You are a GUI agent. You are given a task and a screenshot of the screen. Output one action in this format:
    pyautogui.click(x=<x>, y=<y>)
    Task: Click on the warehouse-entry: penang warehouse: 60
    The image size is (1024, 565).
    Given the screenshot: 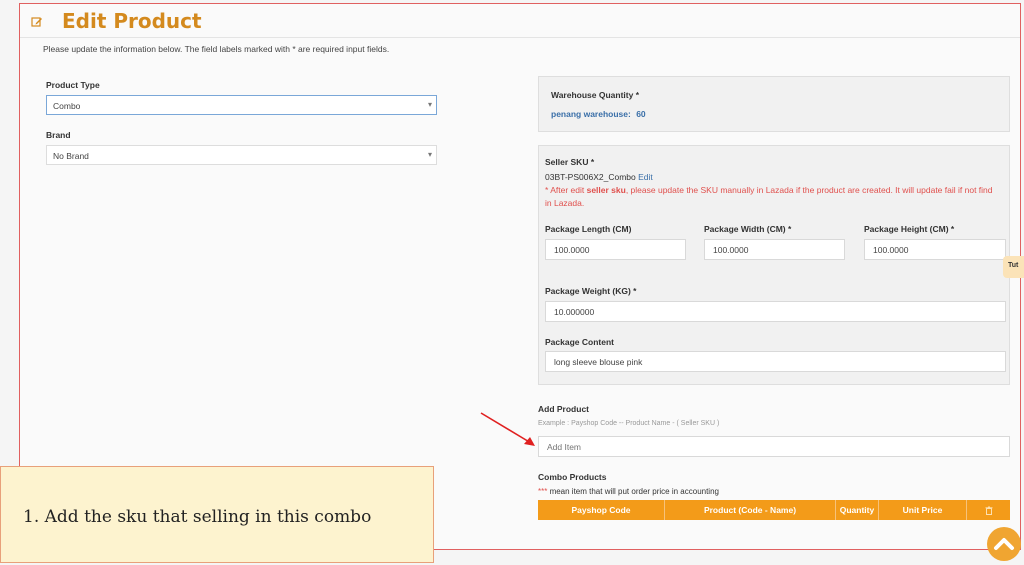 What is the action you would take?
    pyautogui.click(x=598, y=114)
    